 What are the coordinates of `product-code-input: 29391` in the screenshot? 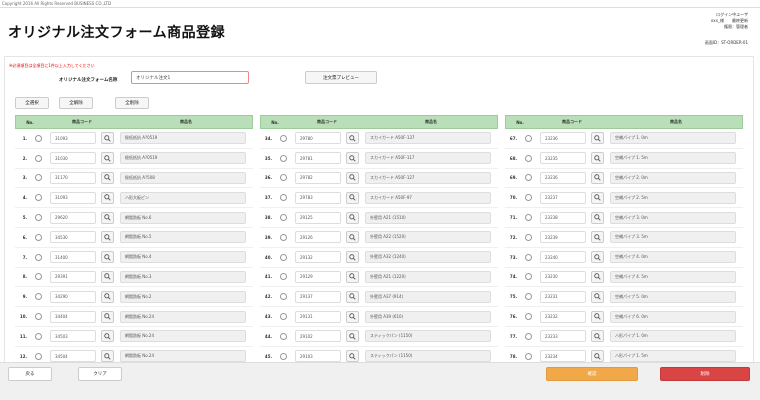 It's located at (73, 276).